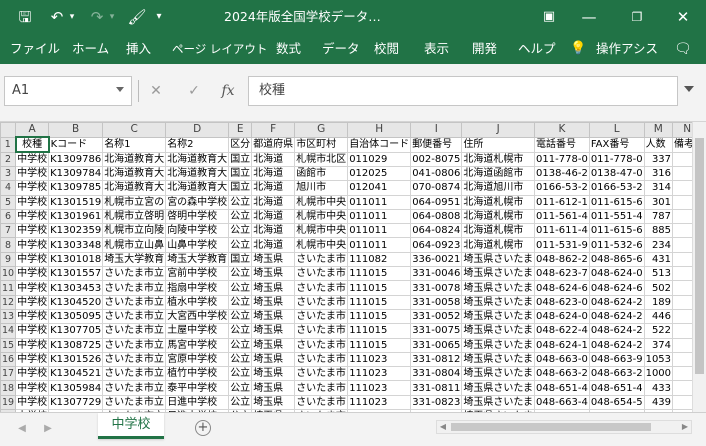  What do you see at coordinates (8, 274) in the screenshot?
I see `row-header: 10` at bounding box center [8, 274].